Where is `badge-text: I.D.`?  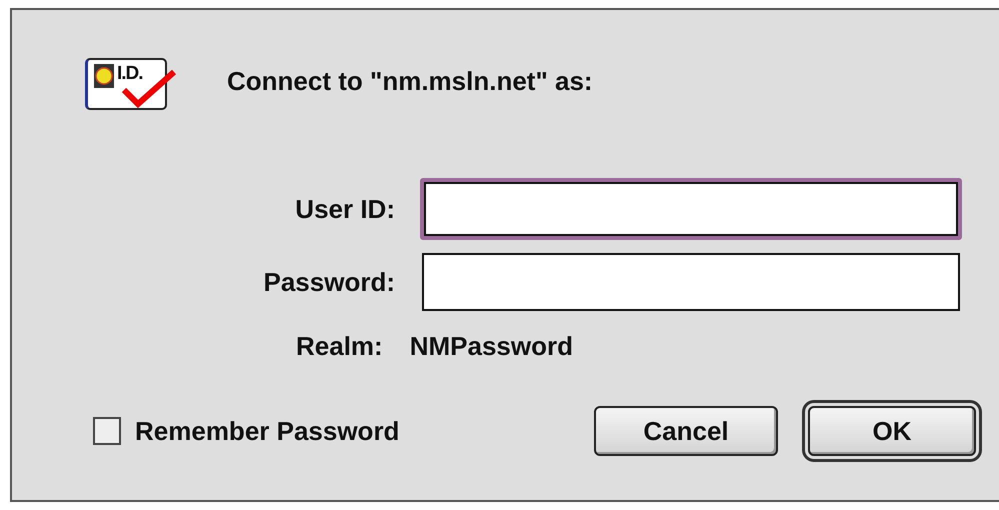 badge-text: I.D. is located at coordinates (130, 74).